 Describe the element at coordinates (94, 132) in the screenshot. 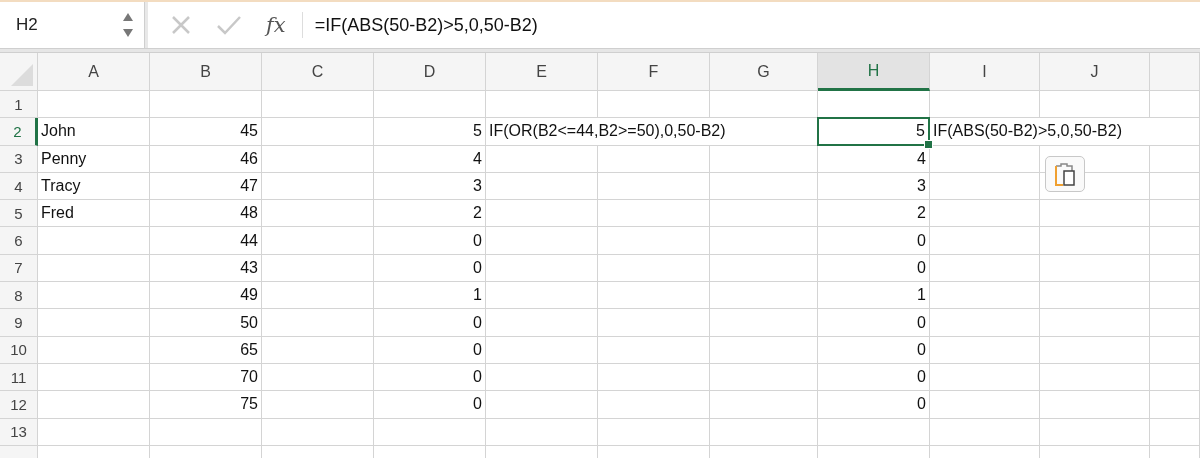

I see `table-cell: John` at that location.